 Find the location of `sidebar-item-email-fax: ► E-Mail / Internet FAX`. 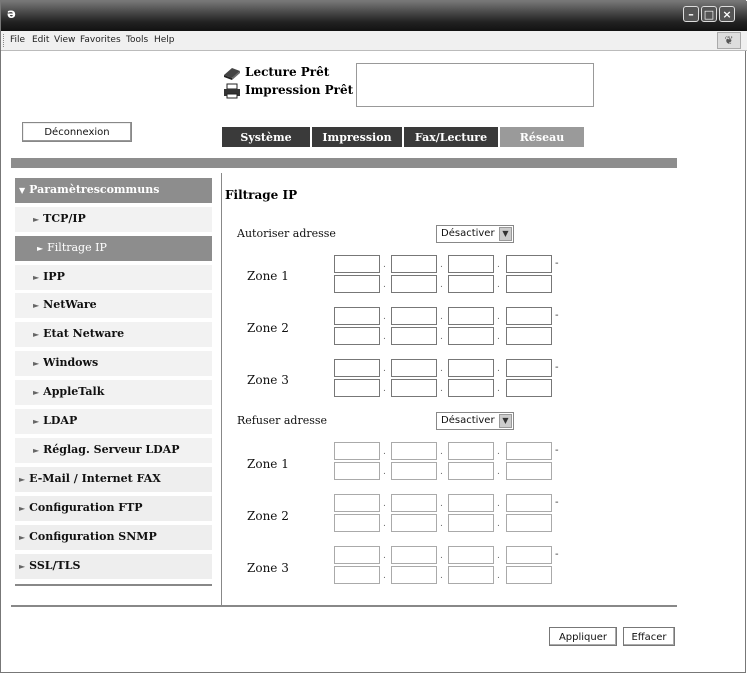

sidebar-item-email-fax: ► E-Mail / Internet FAX is located at coordinates (113, 480).